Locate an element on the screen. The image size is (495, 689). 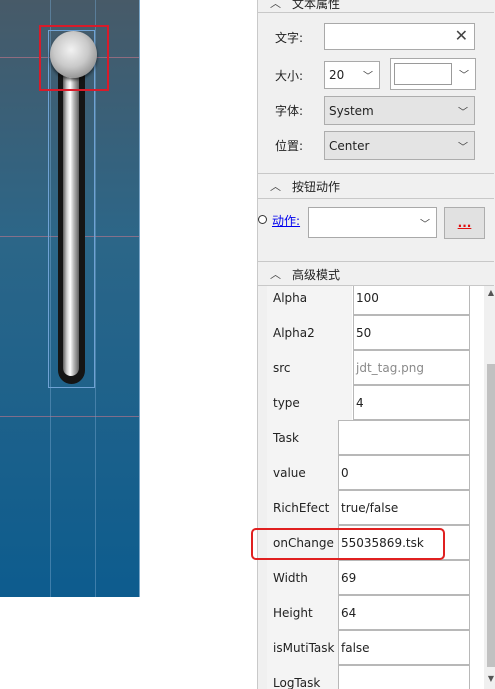
property-row-alpha: Alpha 100 is located at coordinates (375, 300).